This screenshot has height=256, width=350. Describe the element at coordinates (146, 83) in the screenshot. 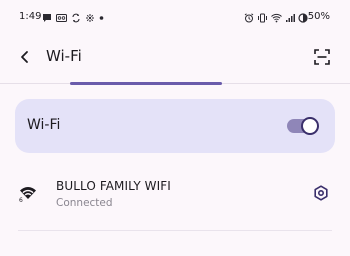

I see `progress-indicator` at that location.